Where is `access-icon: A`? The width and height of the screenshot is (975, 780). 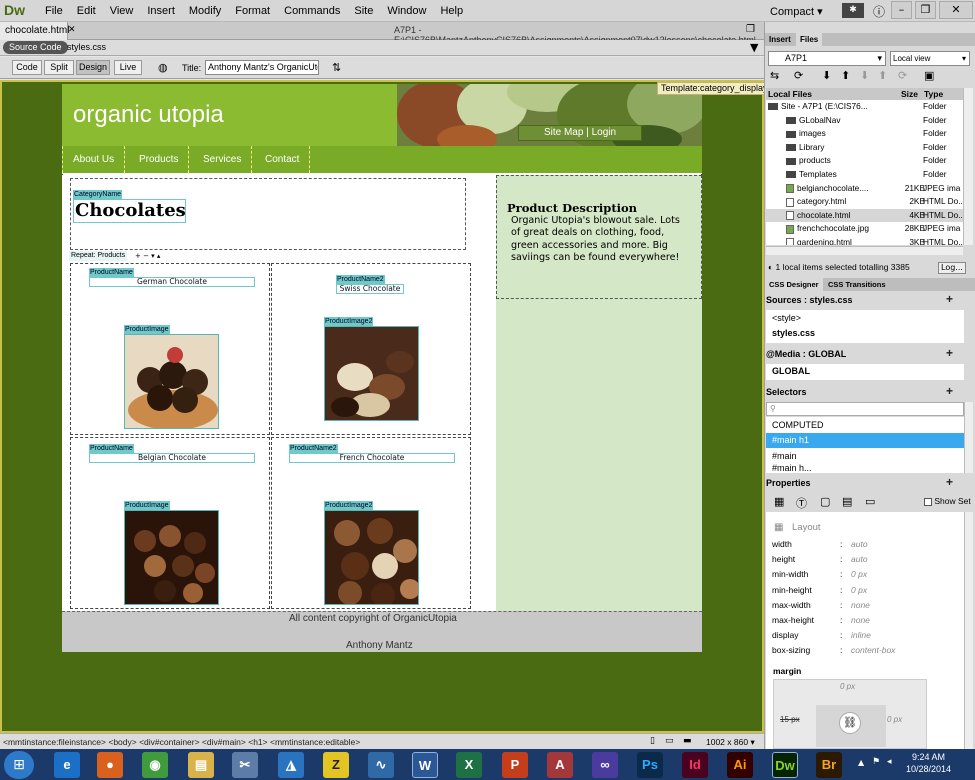 access-icon: A is located at coordinates (560, 765).